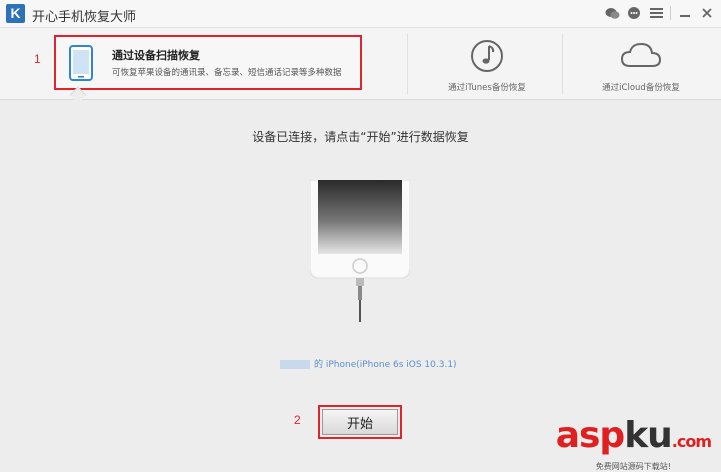  What do you see at coordinates (84, 17) in the screenshot?
I see `app-title: 开心手机恢复大师` at bounding box center [84, 17].